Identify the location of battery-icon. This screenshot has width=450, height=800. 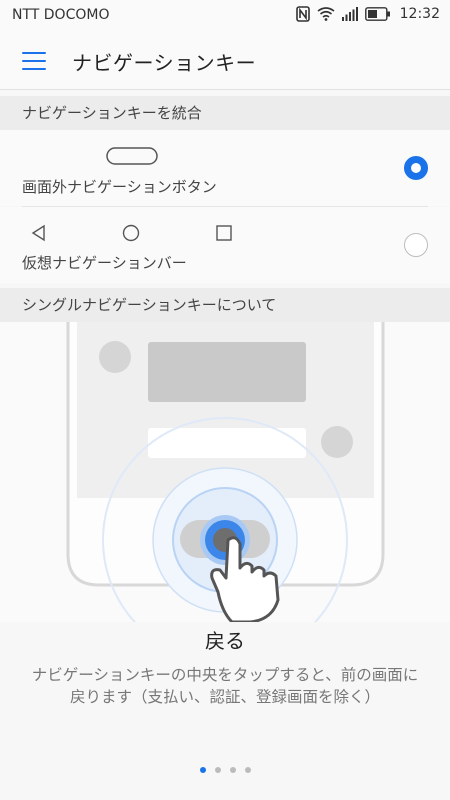
(377, 14).